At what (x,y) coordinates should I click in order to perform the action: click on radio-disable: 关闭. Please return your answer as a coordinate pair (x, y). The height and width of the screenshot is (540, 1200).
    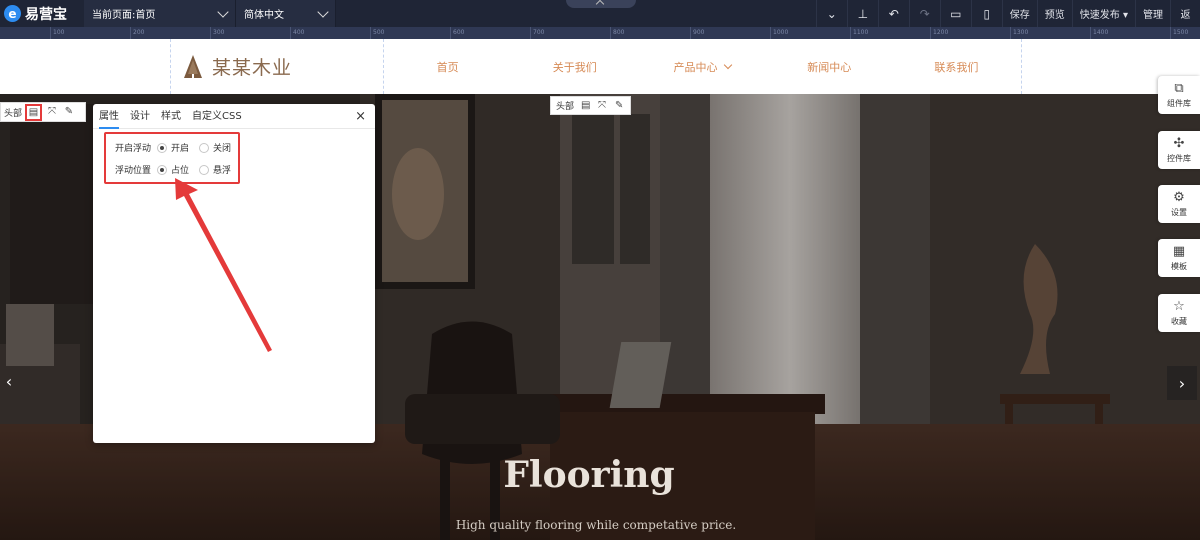
    Looking at the image, I should click on (215, 147).